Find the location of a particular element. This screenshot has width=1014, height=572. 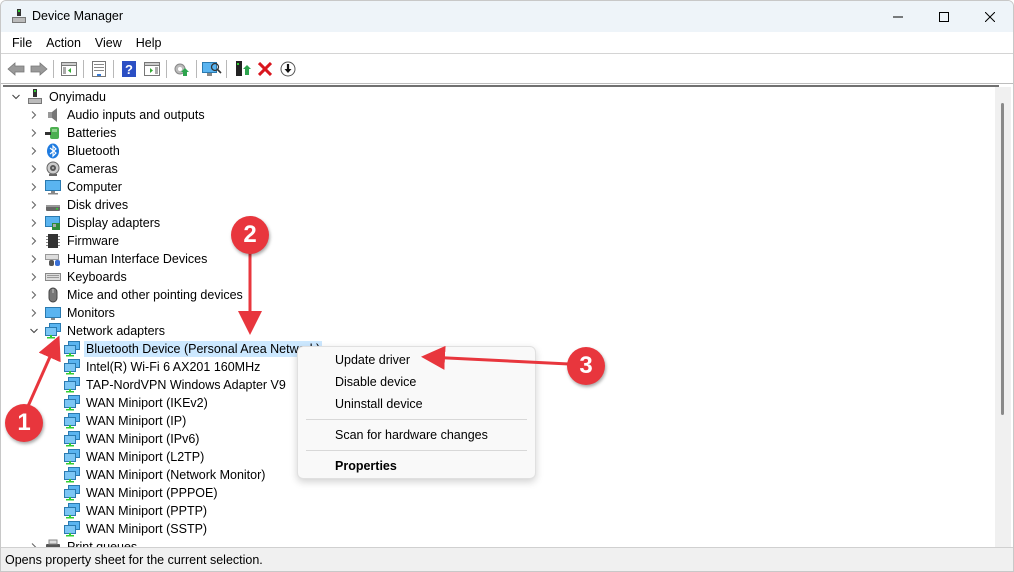

forward-button is located at coordinates (38, 69).